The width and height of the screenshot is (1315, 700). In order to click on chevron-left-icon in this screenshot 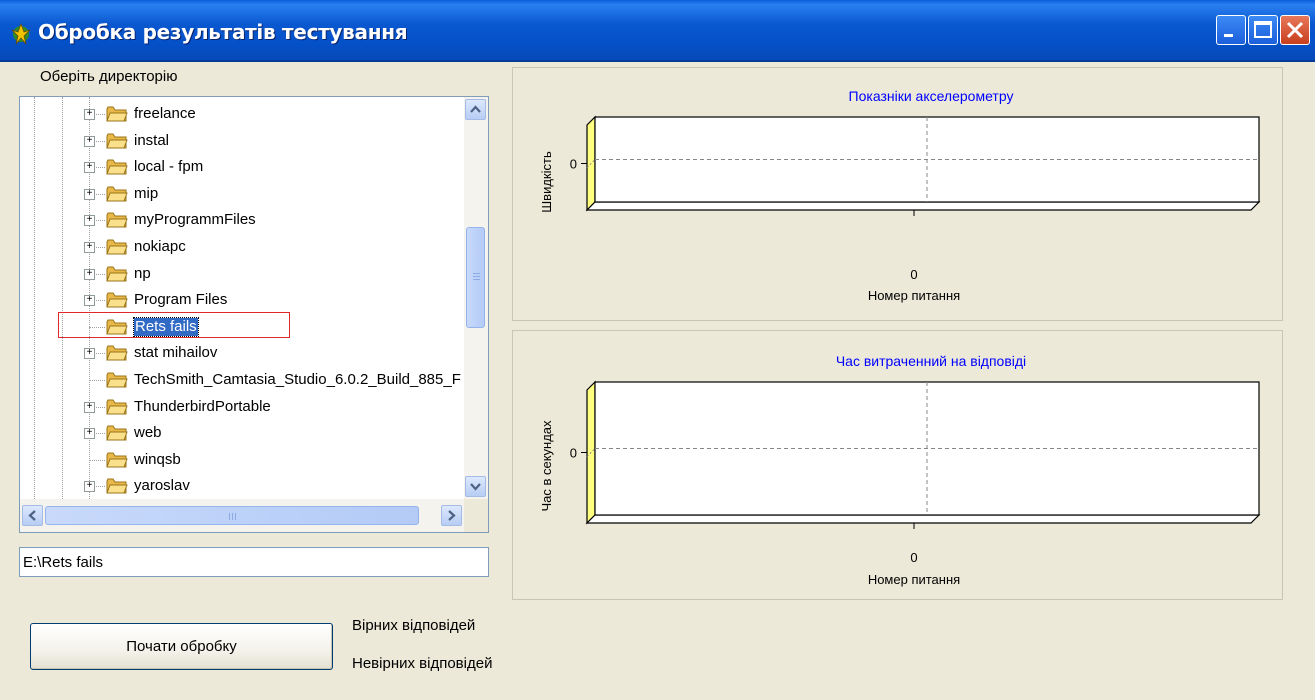, I will do `click(32, 515)`.